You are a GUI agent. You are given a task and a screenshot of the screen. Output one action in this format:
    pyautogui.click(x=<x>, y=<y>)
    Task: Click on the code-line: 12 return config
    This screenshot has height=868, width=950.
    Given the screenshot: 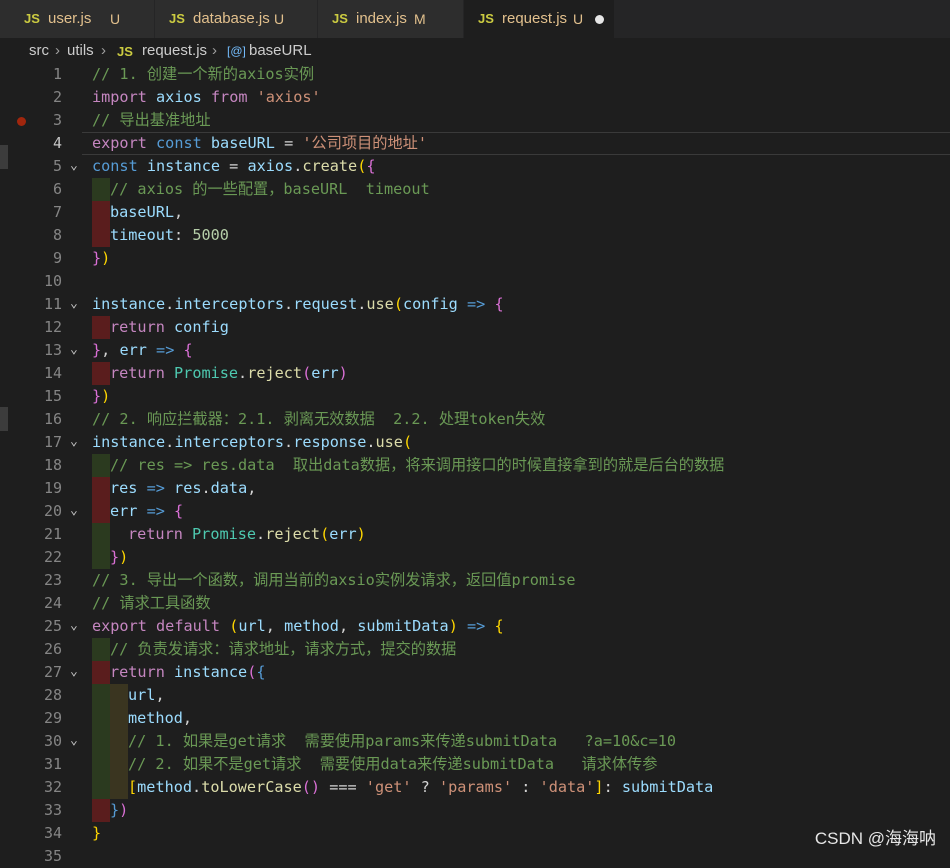 What is the action you would take?
    pyautogui.click(x=475, y=327)
    